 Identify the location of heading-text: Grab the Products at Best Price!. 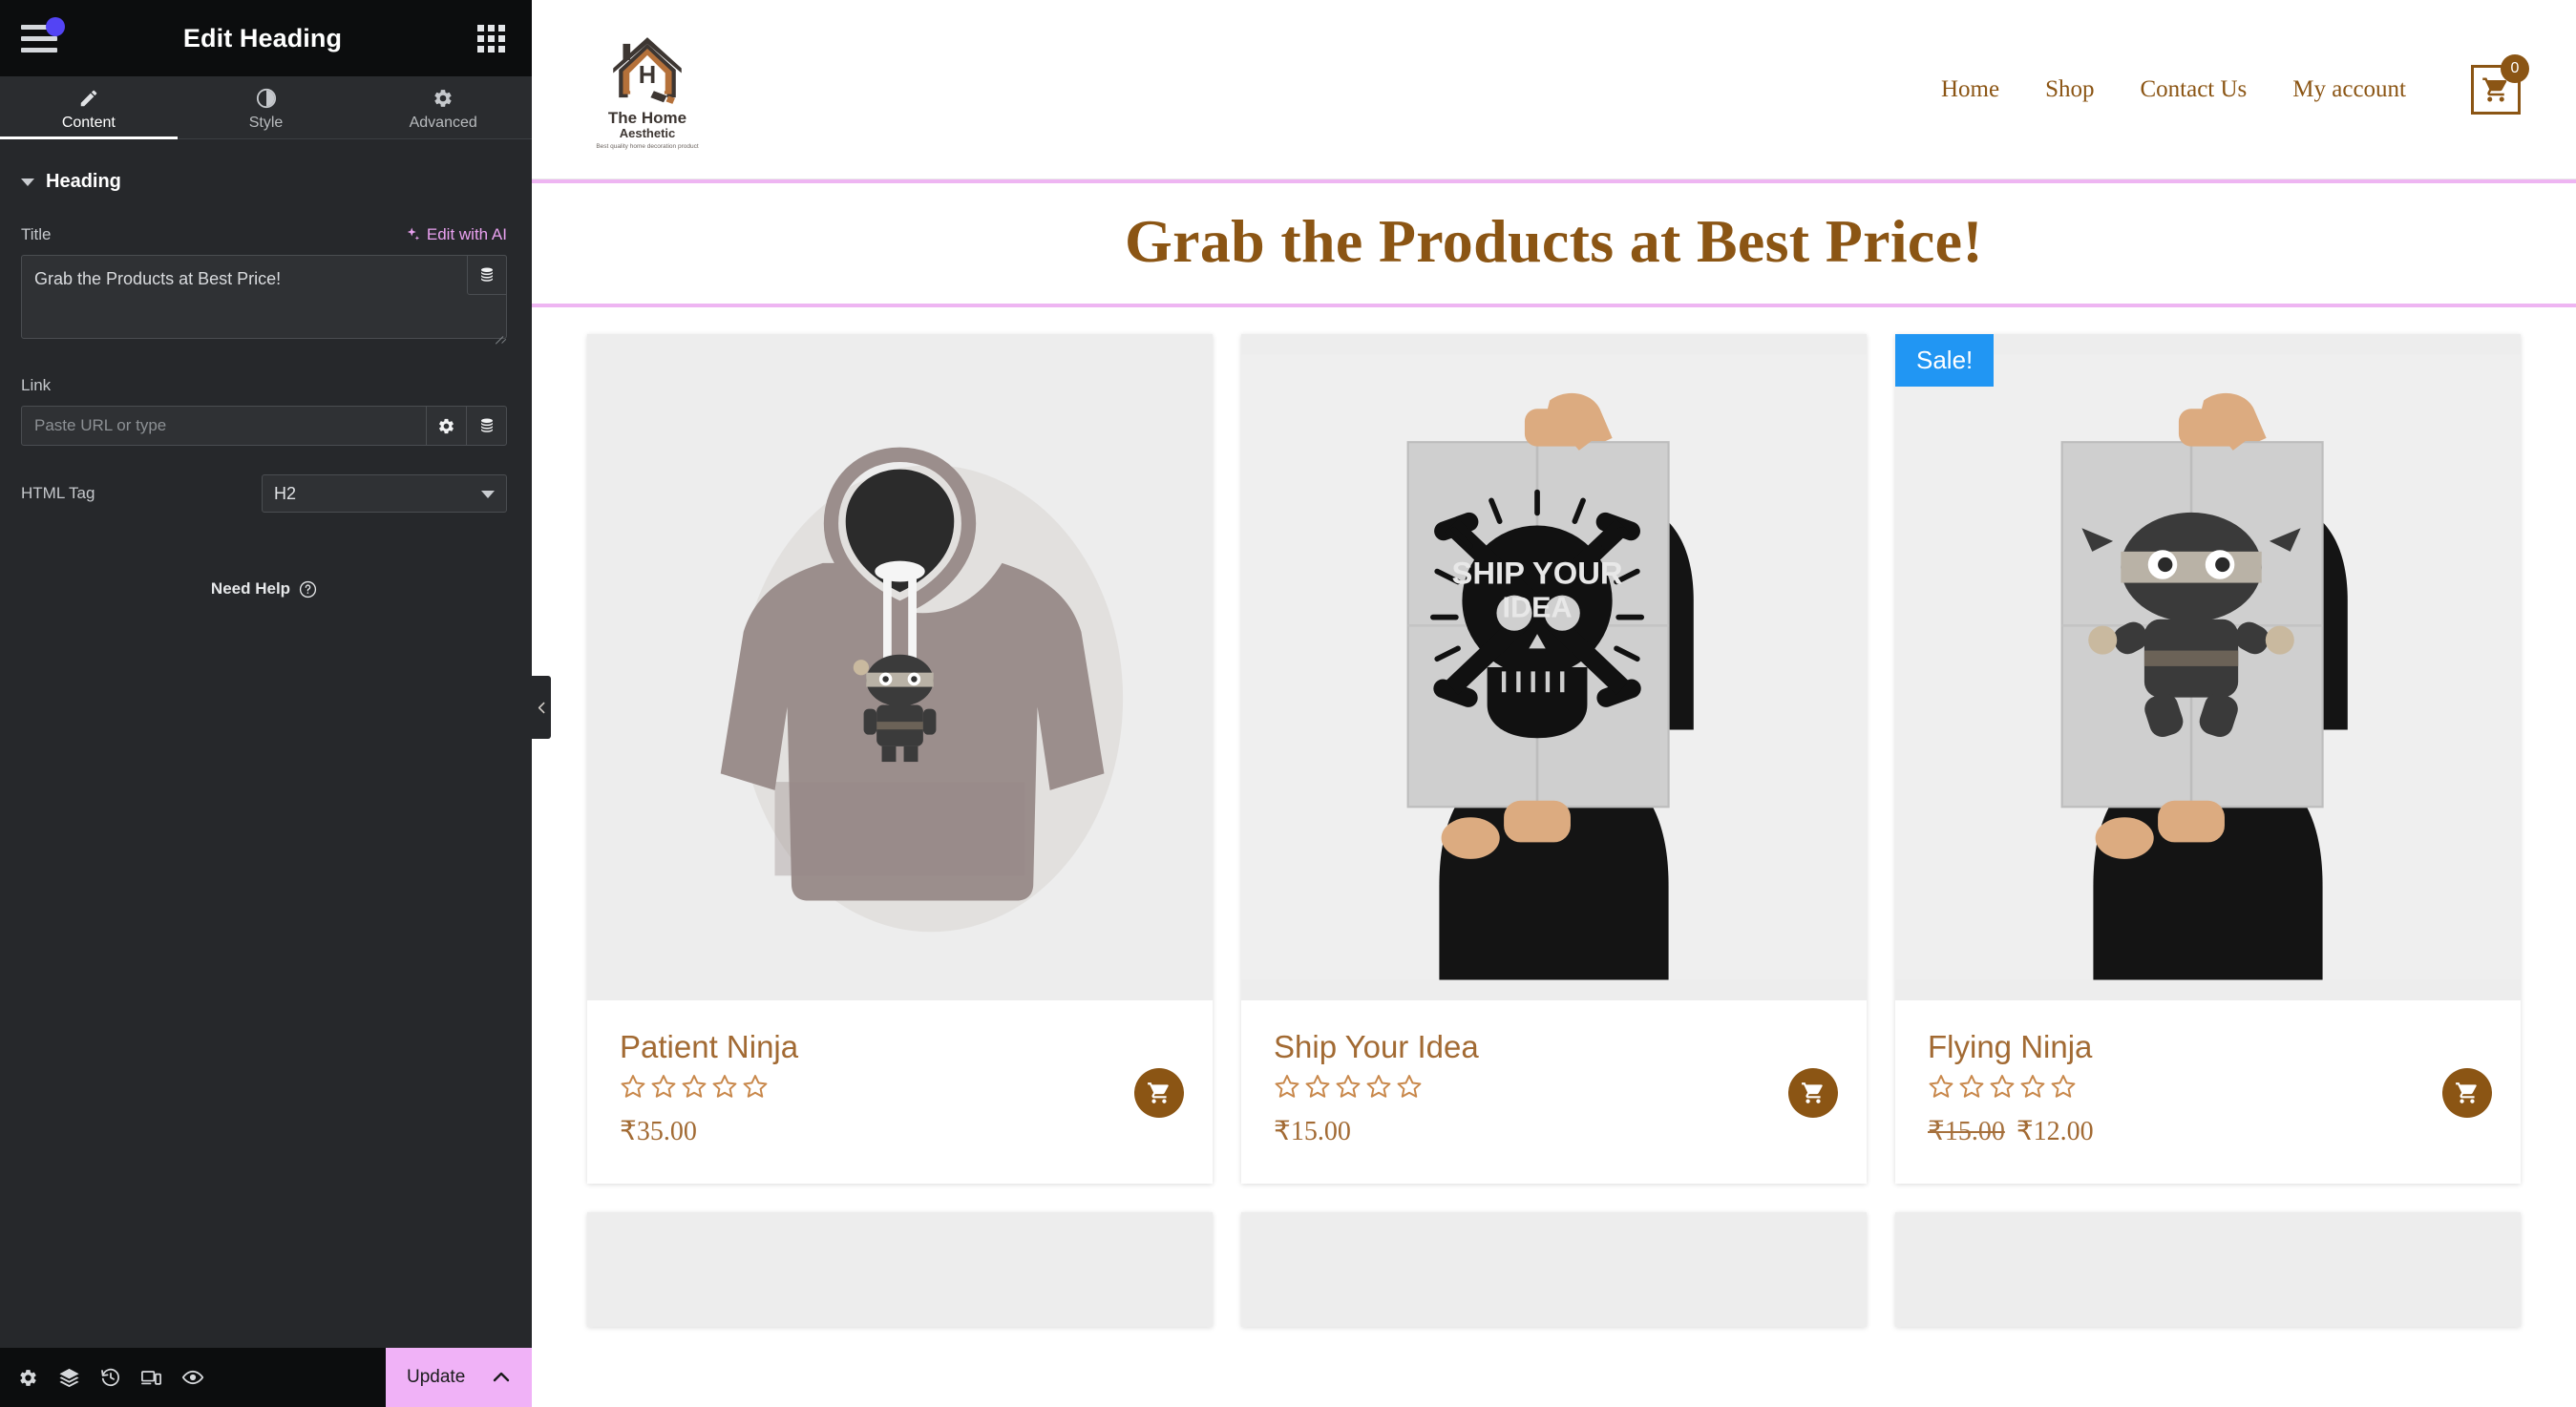
(1554, 241).